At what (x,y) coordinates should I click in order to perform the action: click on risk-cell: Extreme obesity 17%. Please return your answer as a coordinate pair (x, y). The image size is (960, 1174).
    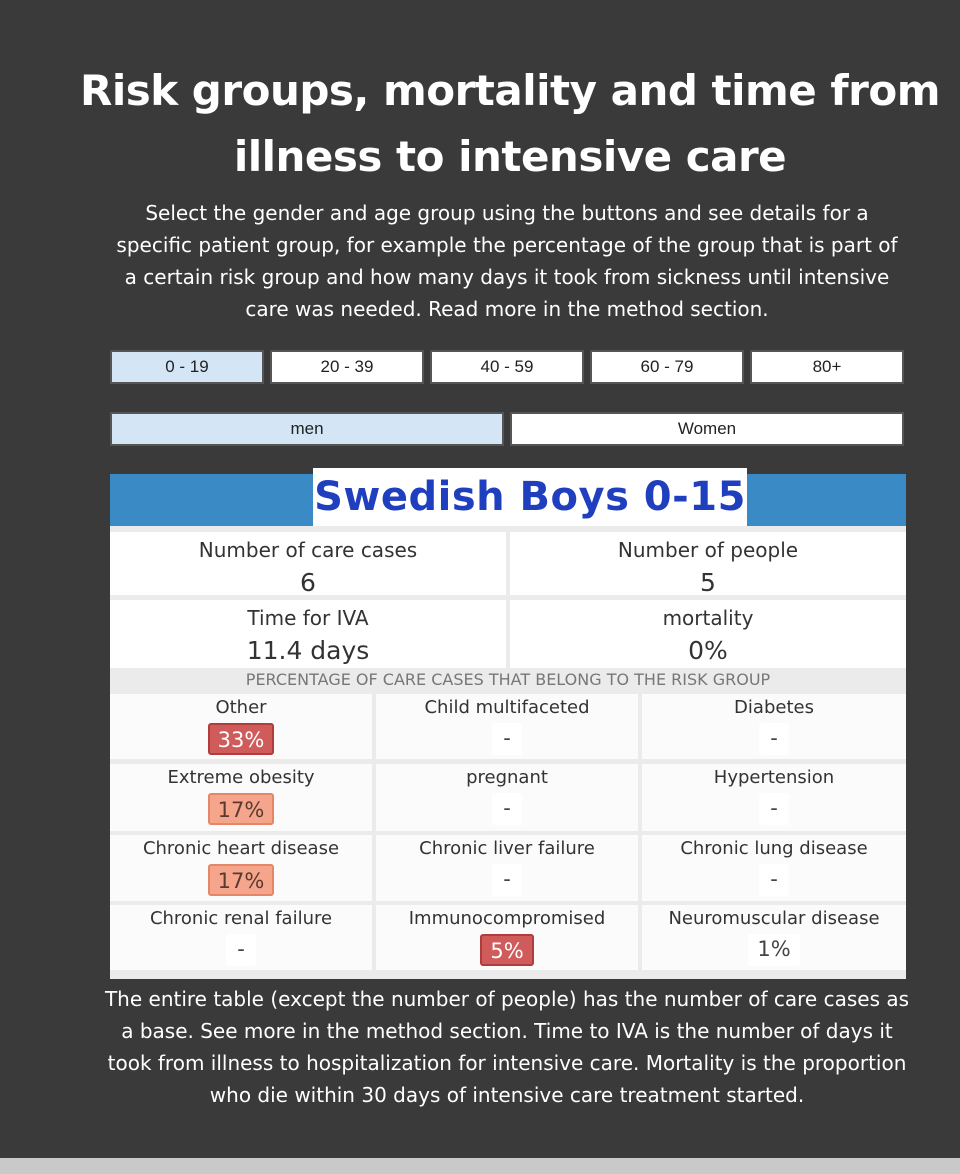
    Looking at the image, I should click on (241, 797).